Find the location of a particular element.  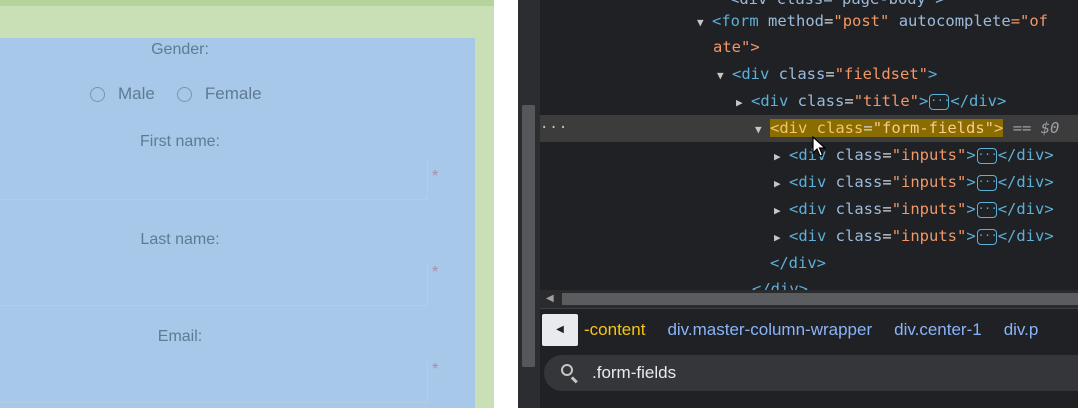

dom-attr-value: "post" is located at coordinates (861, 21).